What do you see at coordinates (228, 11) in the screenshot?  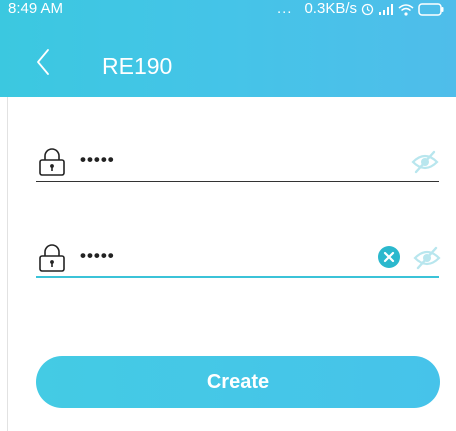 I see `status-bar: 8:49 AM ... 0.3KB/s` at bounding box center [228, 11].